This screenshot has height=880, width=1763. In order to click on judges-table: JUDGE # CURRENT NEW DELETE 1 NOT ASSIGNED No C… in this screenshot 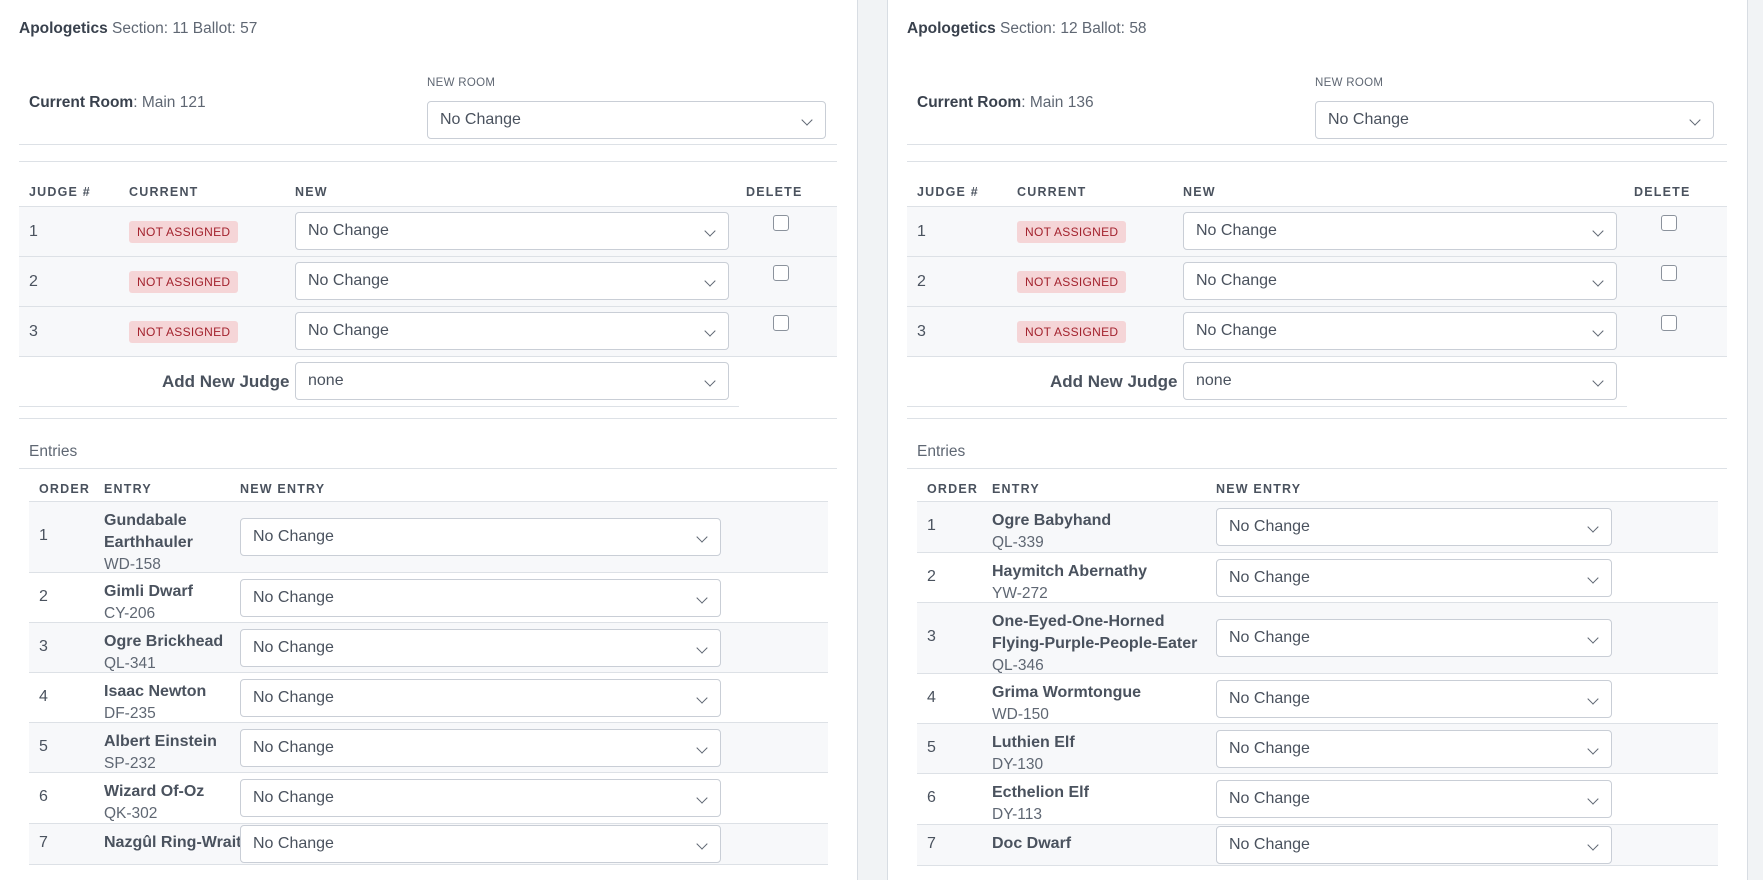, I will do `click(1317, 293)`.